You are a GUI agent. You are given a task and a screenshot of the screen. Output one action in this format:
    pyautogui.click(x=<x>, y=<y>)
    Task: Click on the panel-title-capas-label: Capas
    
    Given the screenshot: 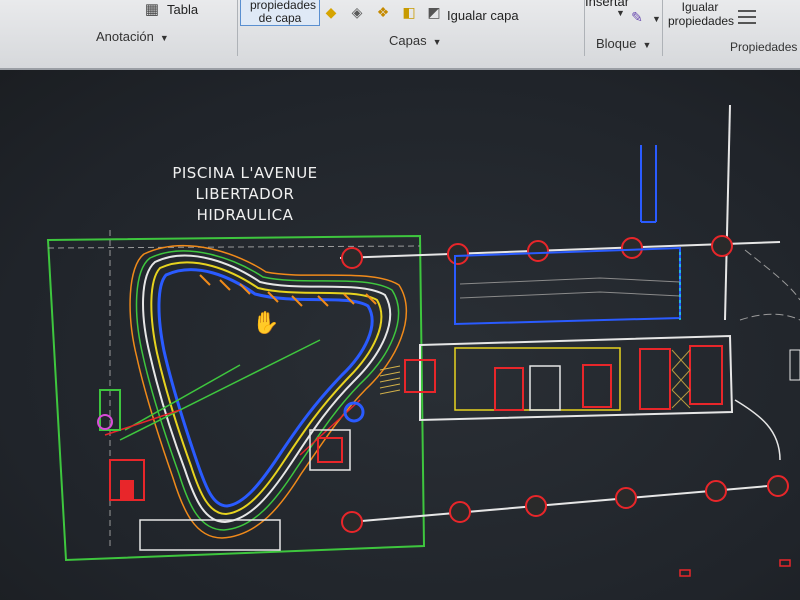 What is the action you would take?
    pyautogui.click(x=408, y=40)
    